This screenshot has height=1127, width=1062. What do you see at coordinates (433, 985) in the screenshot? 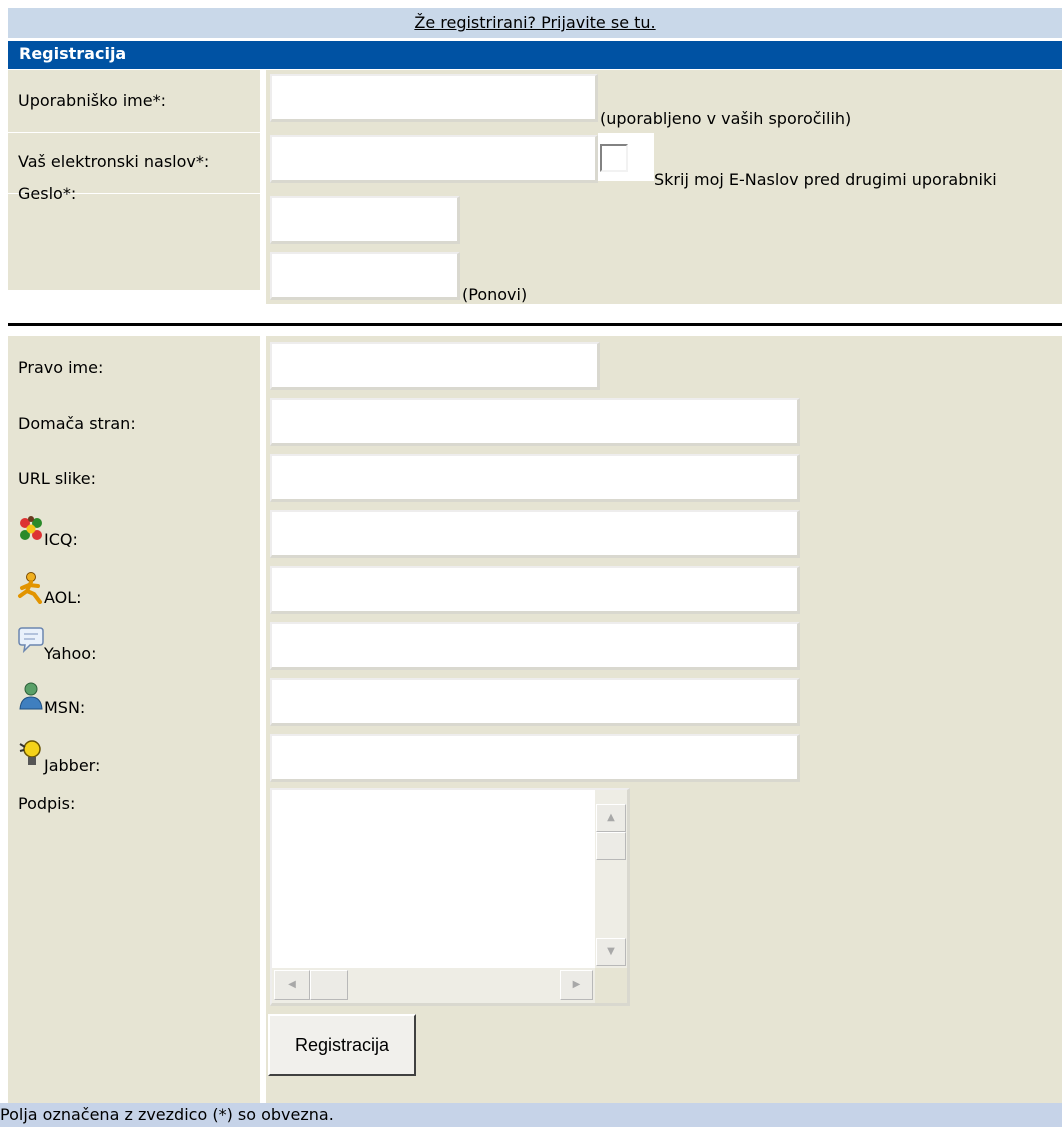
I see `signature-horizontal-scrollbar: ◀ ▶` at bounding box center [433, 985].